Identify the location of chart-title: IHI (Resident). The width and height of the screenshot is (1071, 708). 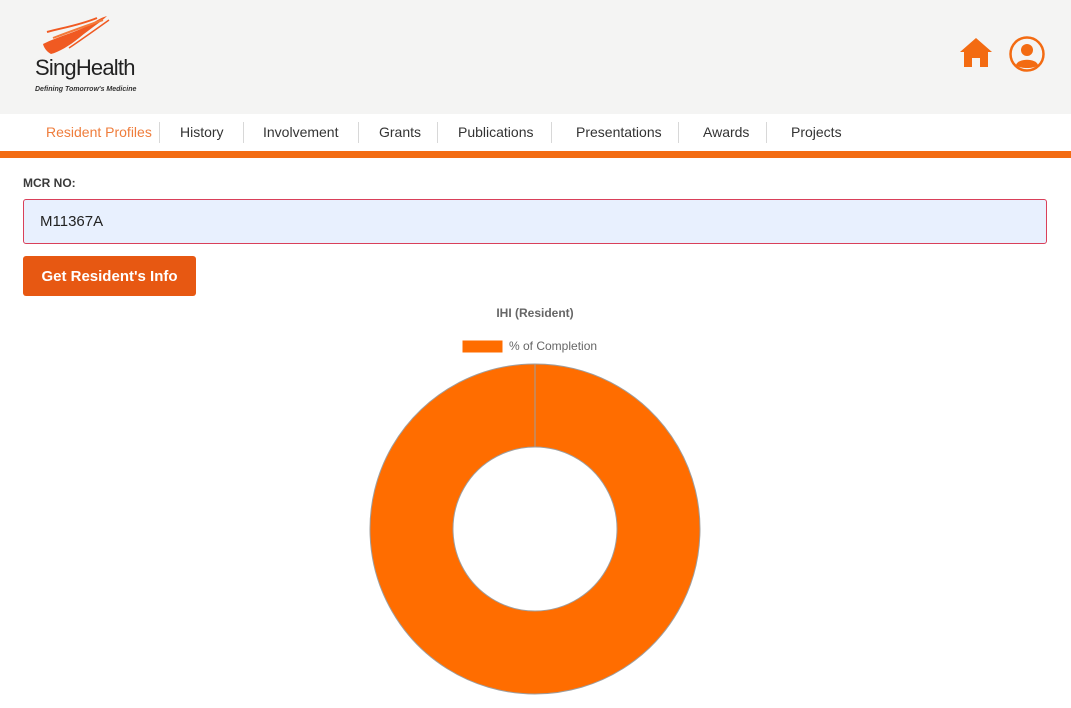
(534, 313).